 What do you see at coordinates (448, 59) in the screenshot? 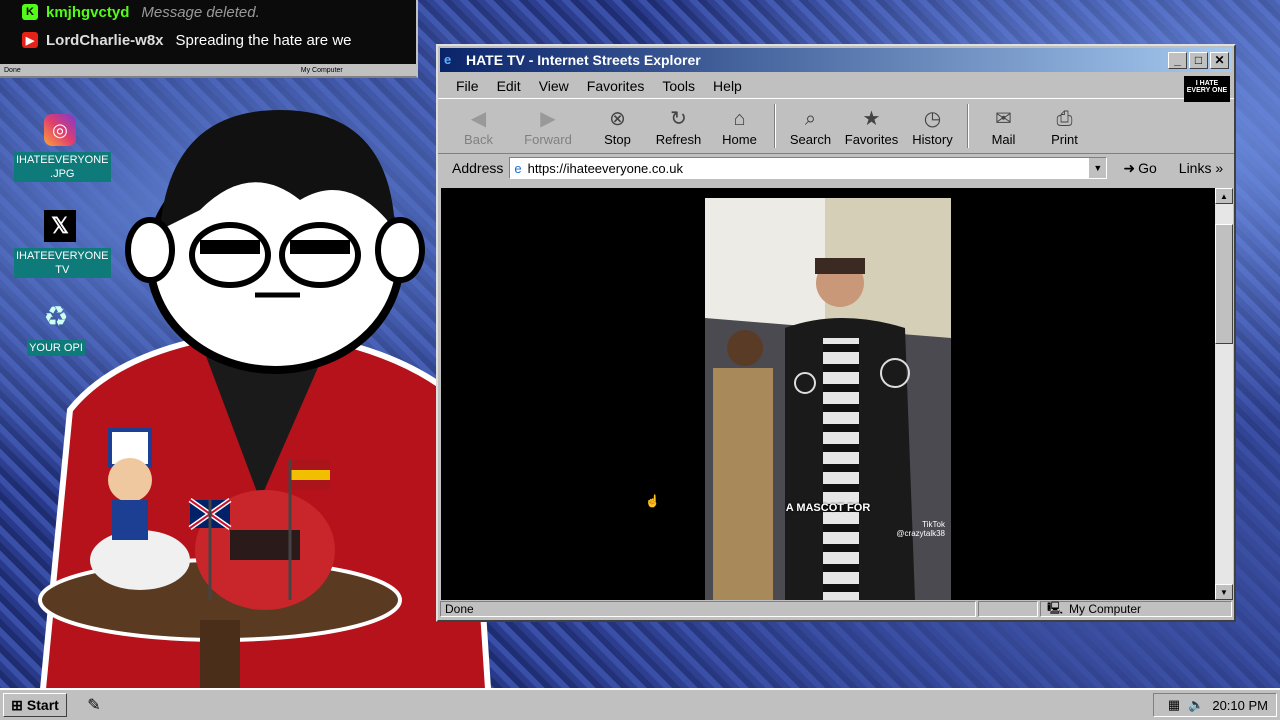
I see `ie-icon: e` at bounding box center [448, 59].